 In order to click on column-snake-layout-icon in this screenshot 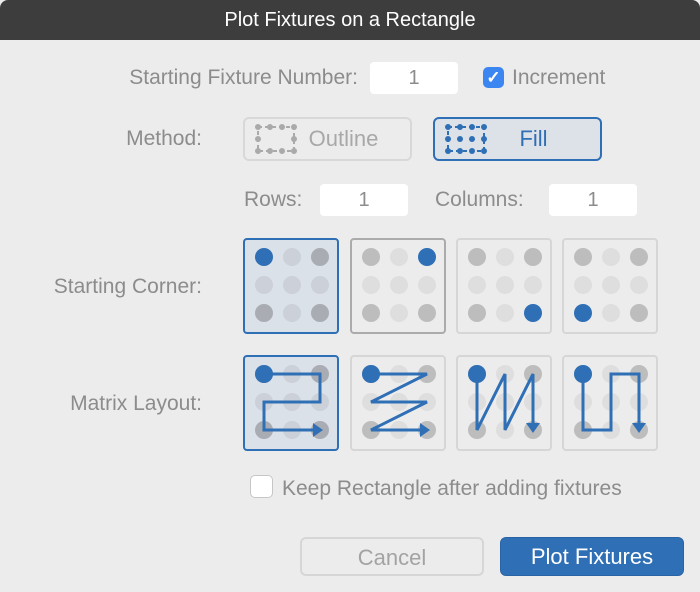, I will do `click(611, 402)`.